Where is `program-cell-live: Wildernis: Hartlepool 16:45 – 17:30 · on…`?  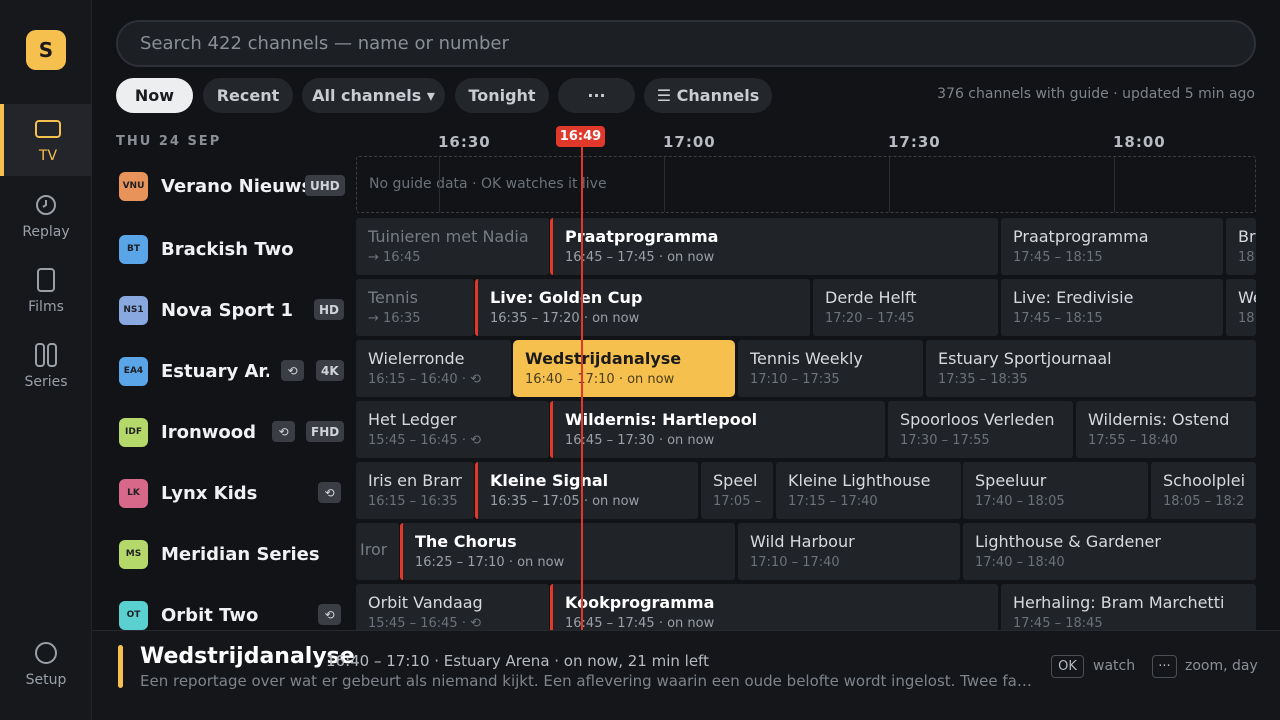 program-cell-live: Wildernis: Hartlepool 16:45 – 17:30 · on… is located at coordinates (717, 429).